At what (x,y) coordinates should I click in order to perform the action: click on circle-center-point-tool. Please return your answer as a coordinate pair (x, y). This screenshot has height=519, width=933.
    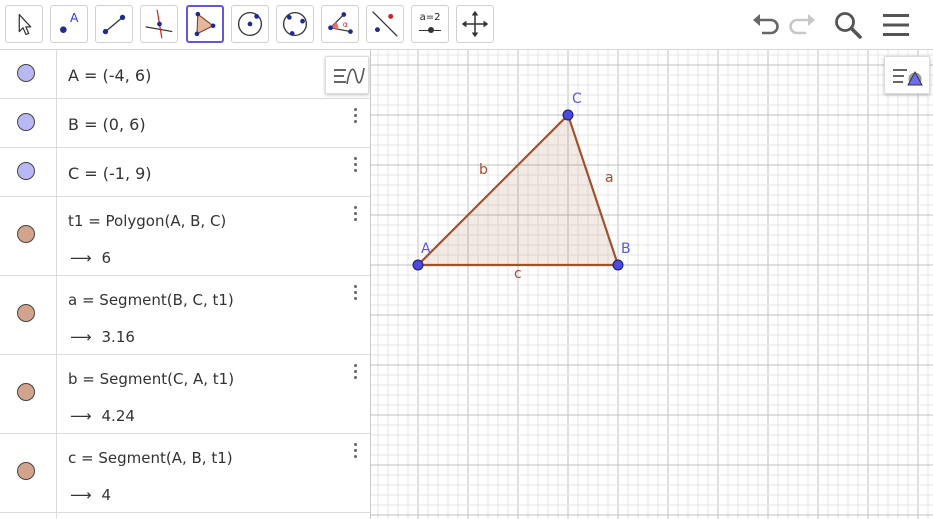
    Looking at the image, I should click on (250, 24).